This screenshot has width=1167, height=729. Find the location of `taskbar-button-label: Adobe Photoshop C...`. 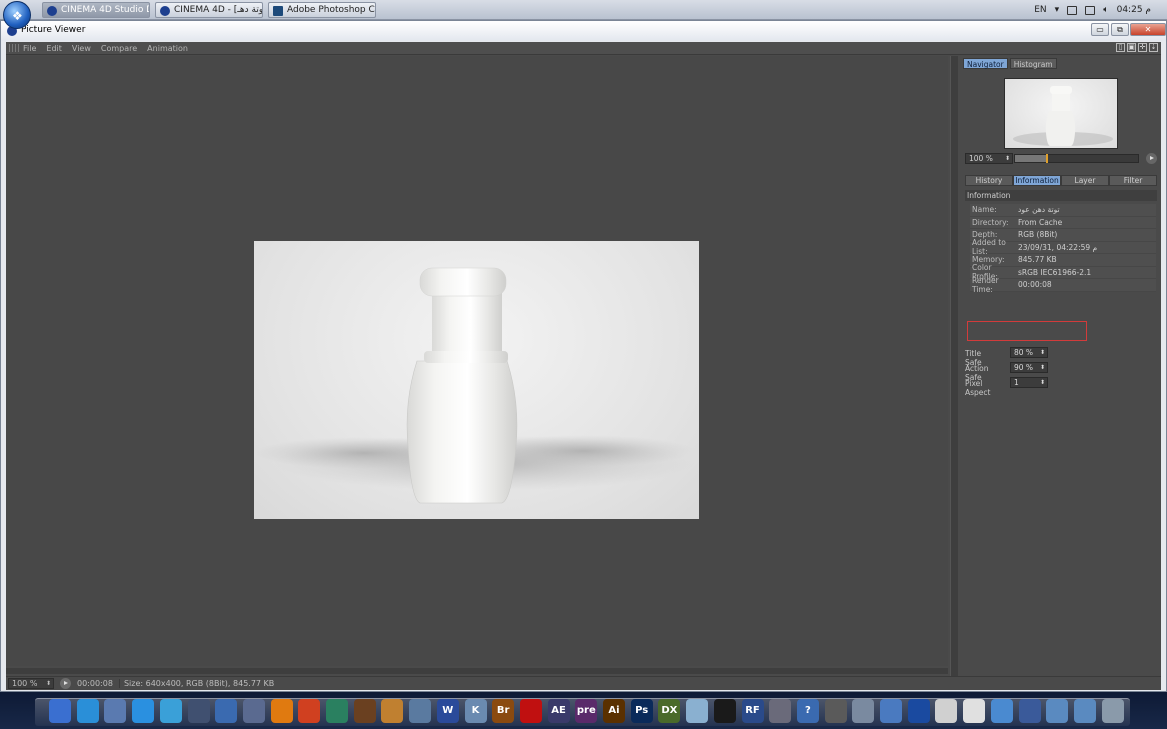

taskbar-button-label: Adobe Photoshop C... is located at coordinates (331, 10).